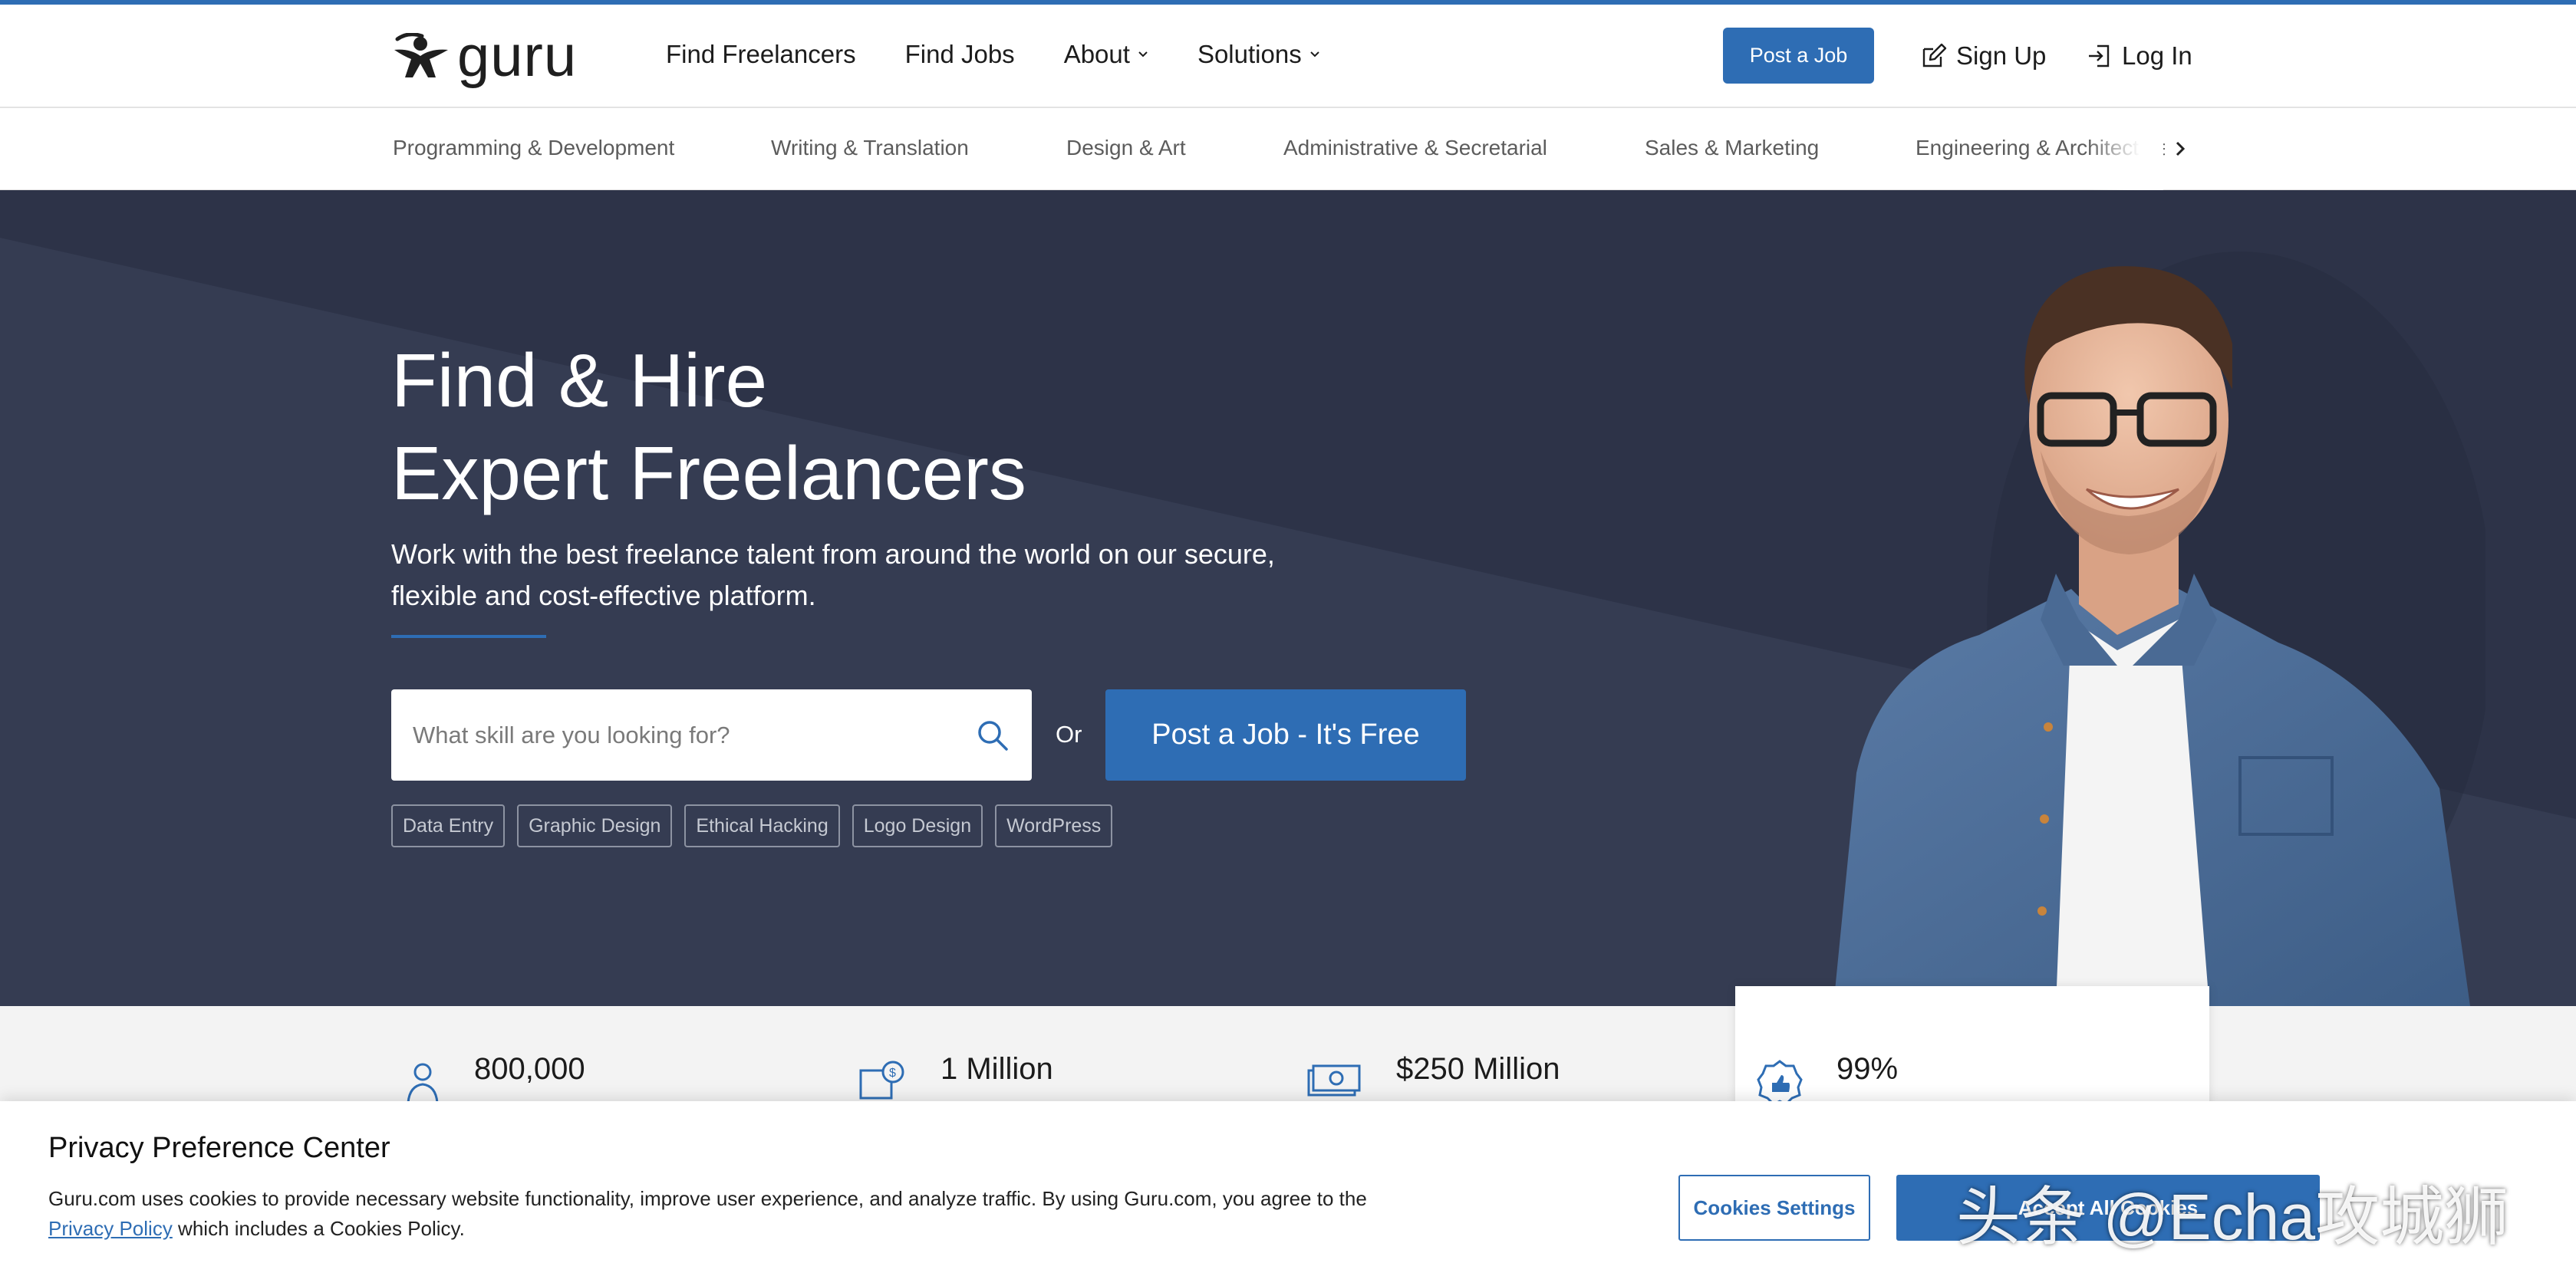  What do you see at coordinates (993, 735) in the screenshot?
I see `search-icon` at bounding box center [993, 735].